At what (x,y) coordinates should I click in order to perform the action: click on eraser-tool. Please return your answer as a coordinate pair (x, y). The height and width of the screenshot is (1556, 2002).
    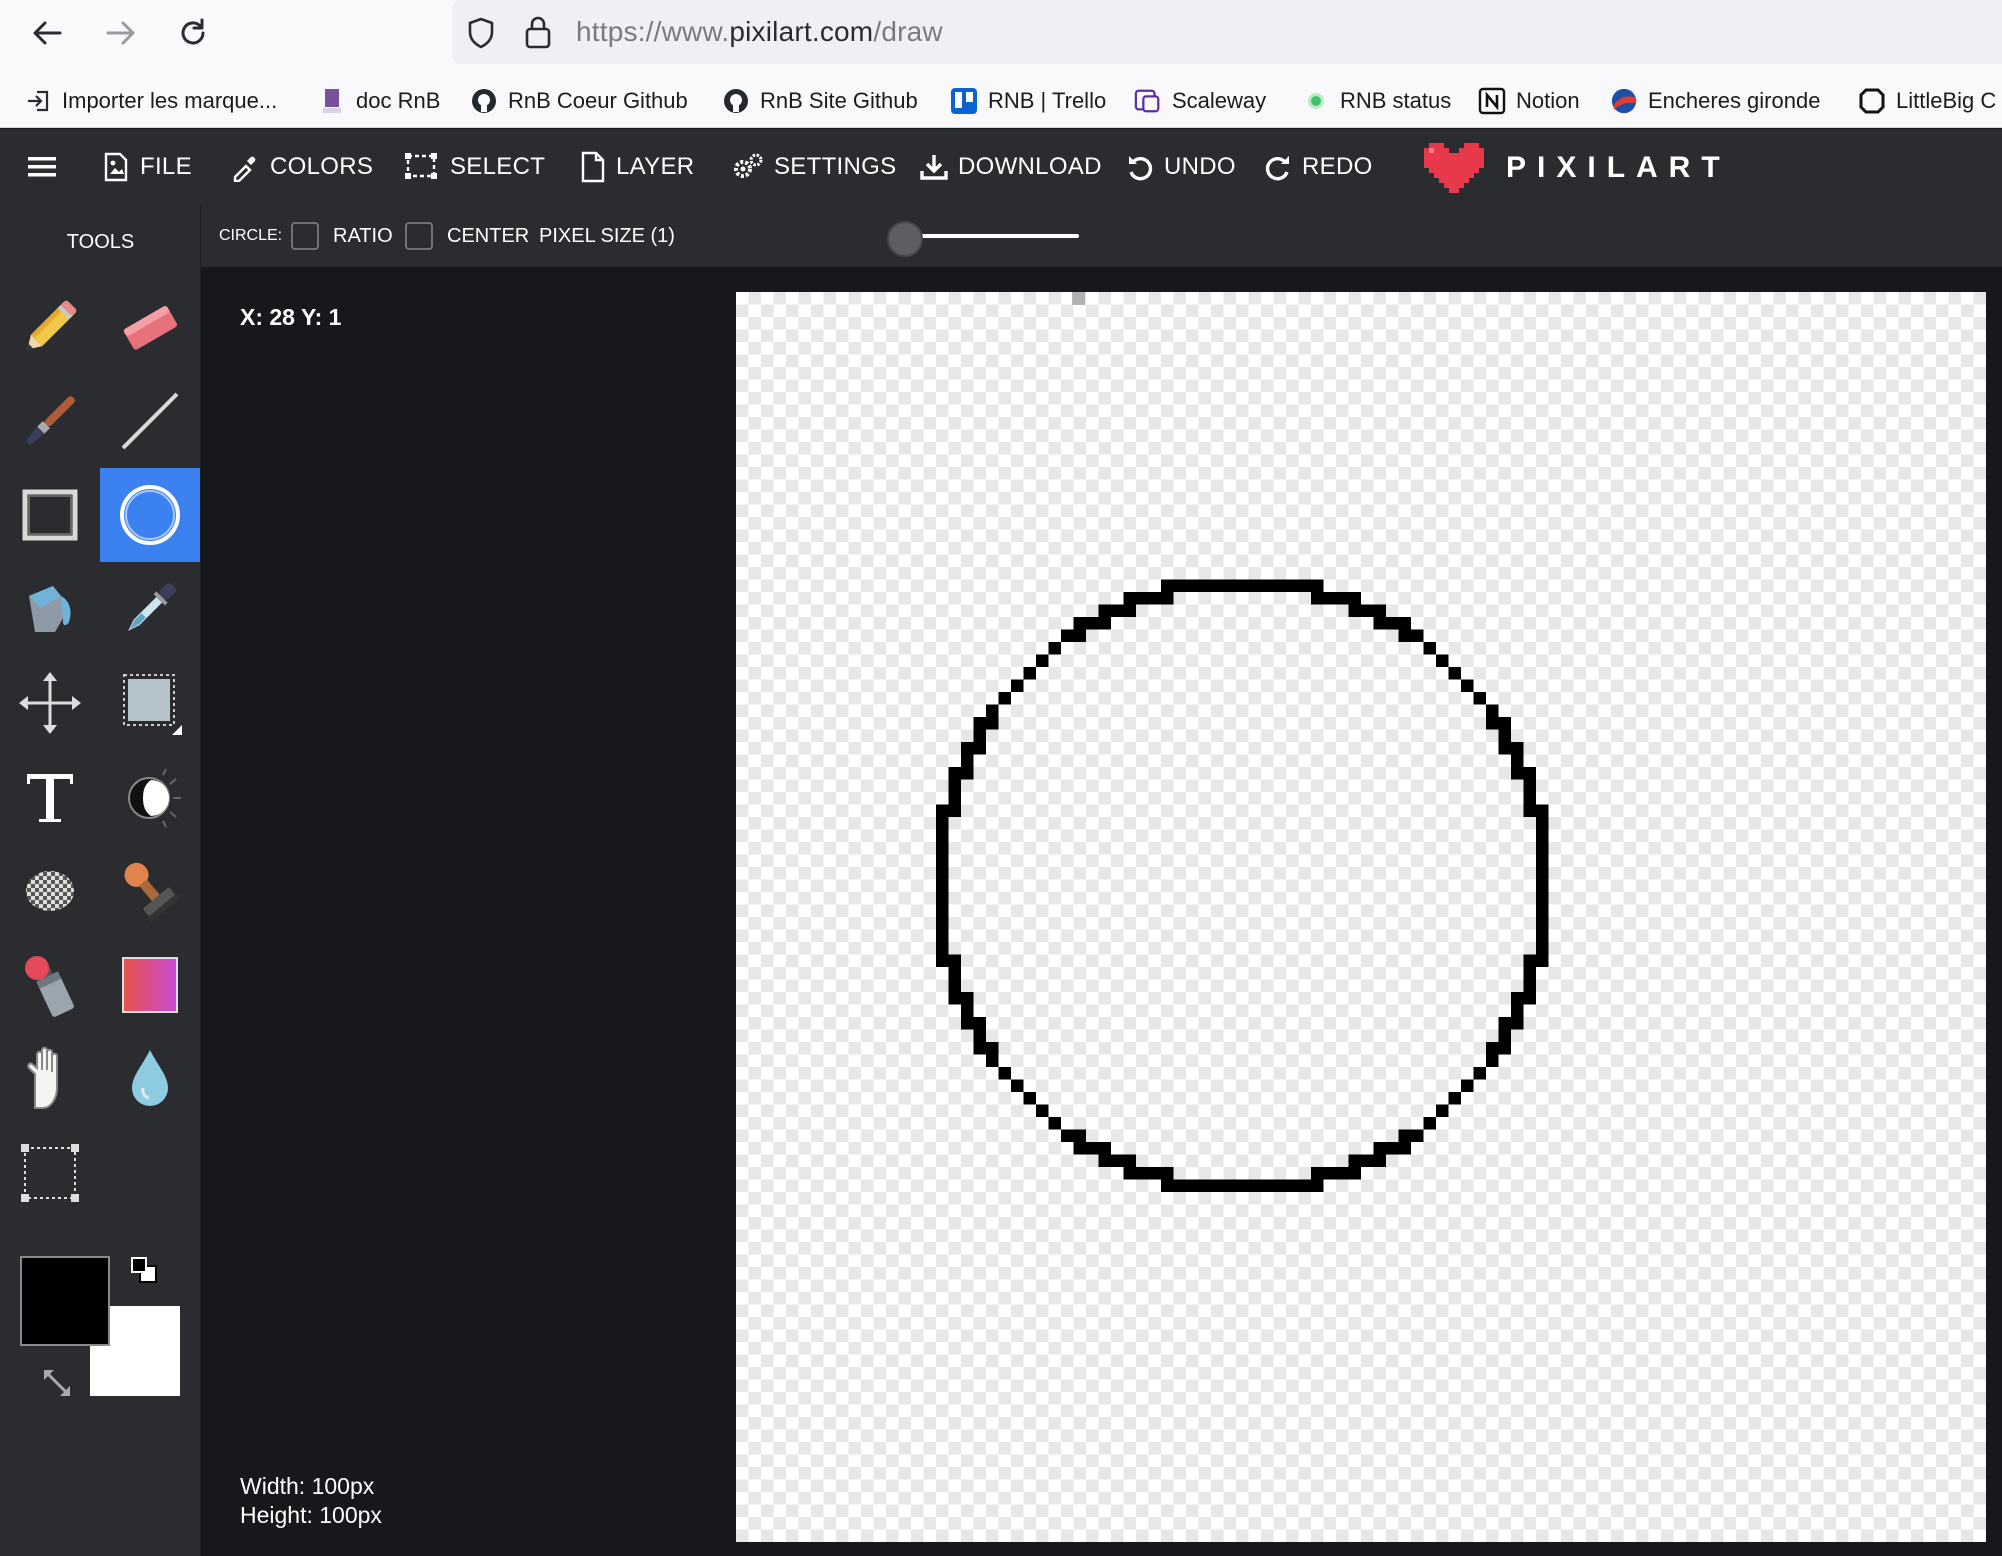
    Looking at the image, I should click on (150, 327).